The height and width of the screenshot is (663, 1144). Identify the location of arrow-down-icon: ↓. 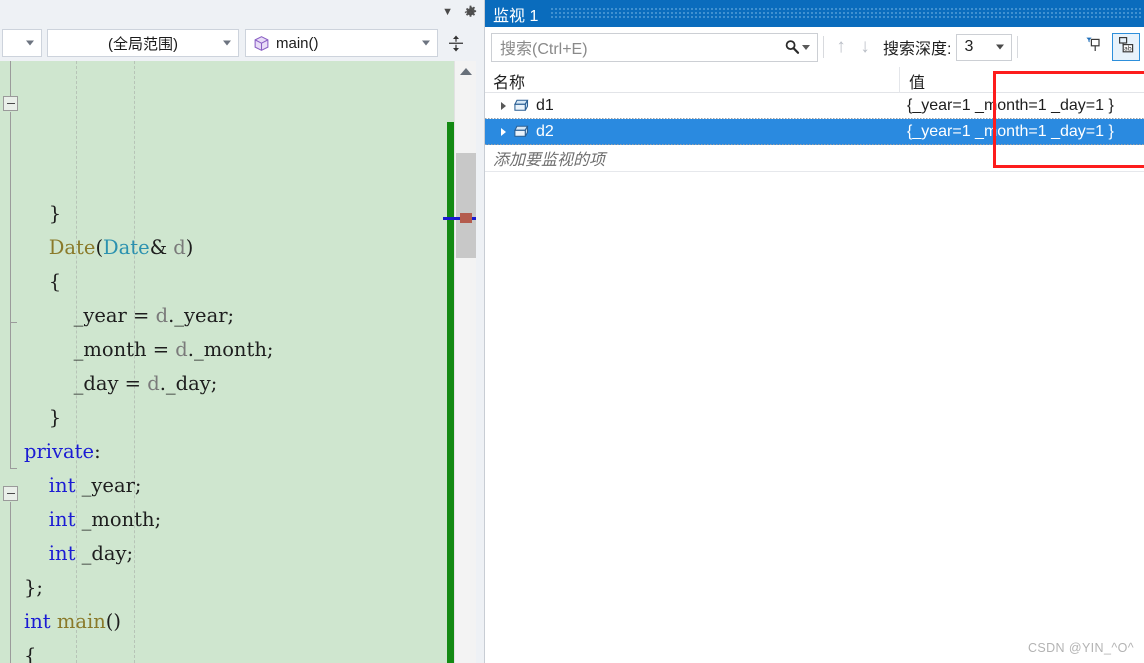
(865, 46).